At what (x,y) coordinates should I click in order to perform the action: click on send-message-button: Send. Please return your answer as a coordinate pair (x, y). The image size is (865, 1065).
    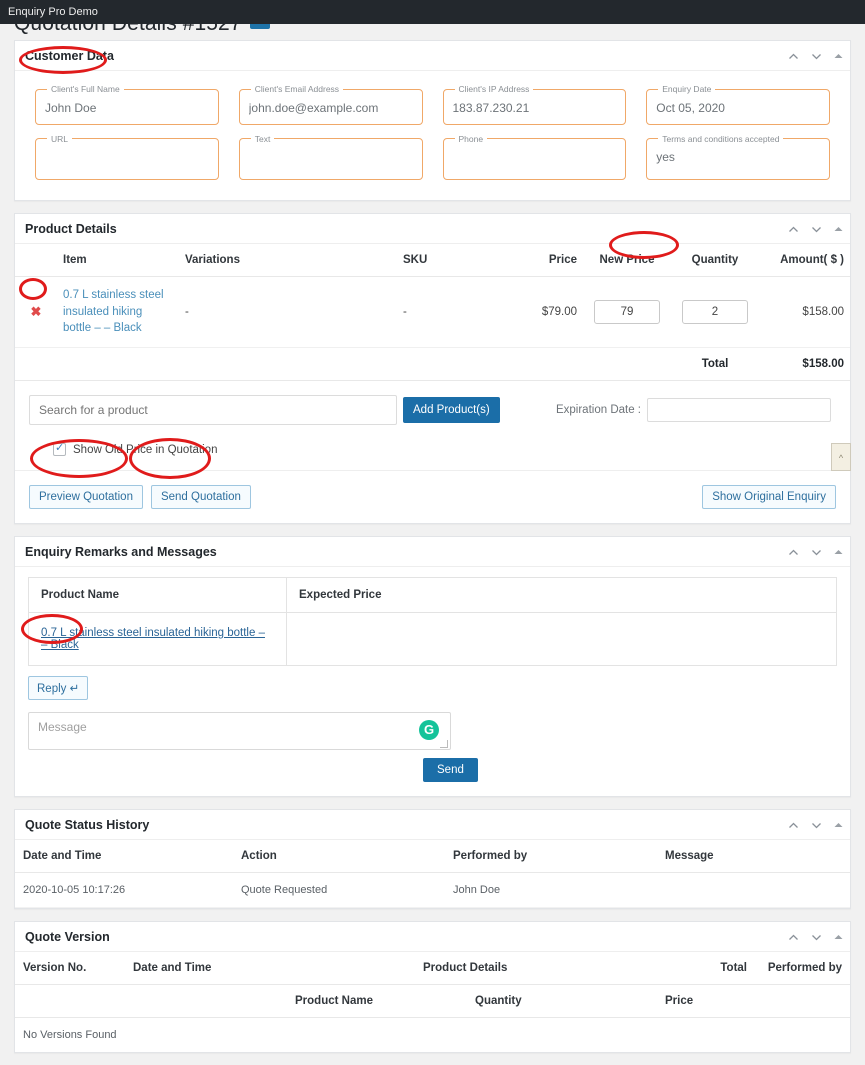
    Looking at the image, I should click on (450, 770).